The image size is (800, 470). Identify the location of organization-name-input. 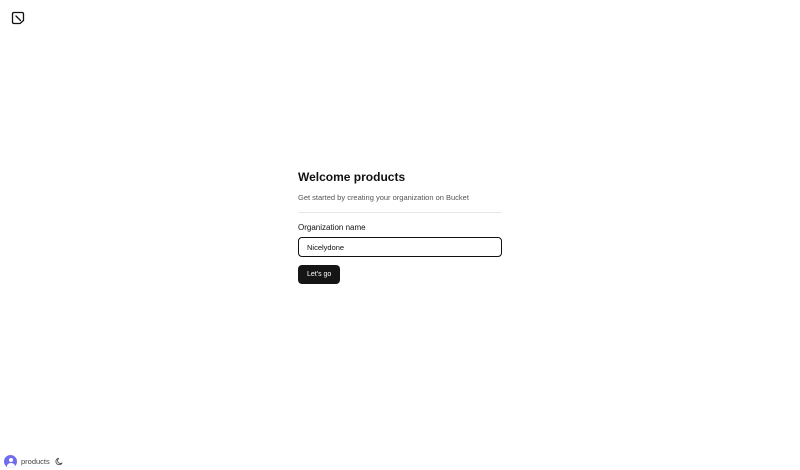
(400, 247).